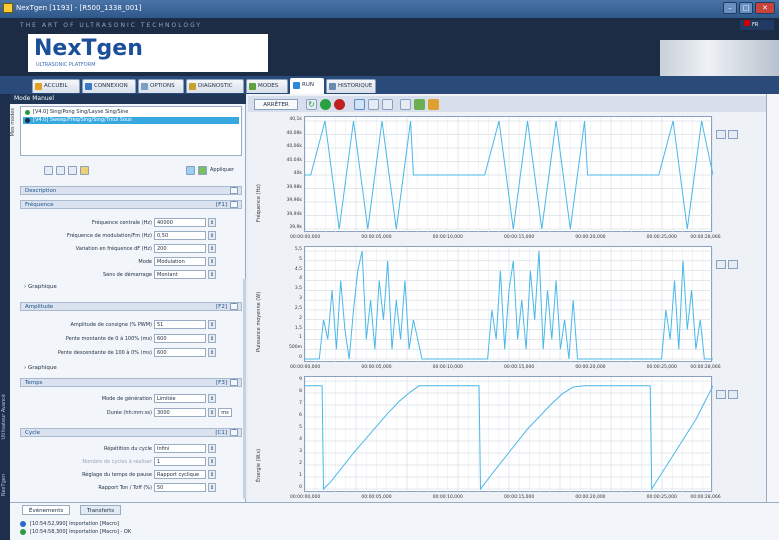 The image size is (779, 540). What do you see at coordinates (222, 170) in the screenshot?
I see `apply-button: Appliquer` at bounding box center [222, 170].